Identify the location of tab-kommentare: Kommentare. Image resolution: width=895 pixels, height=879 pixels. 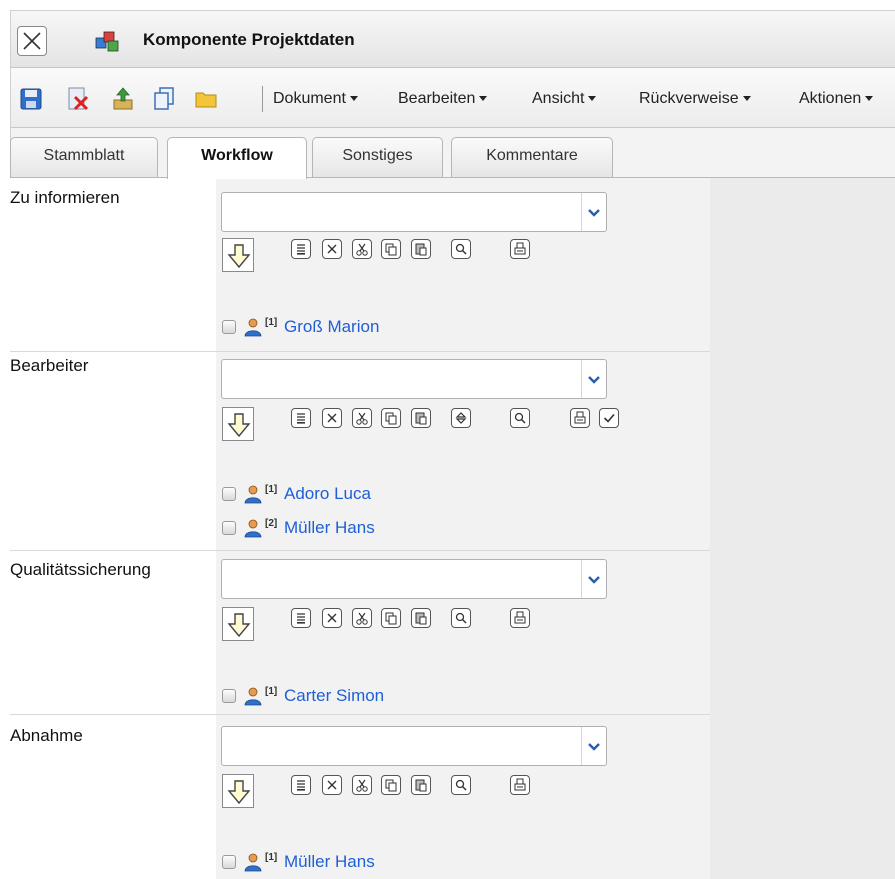
(532, 157).